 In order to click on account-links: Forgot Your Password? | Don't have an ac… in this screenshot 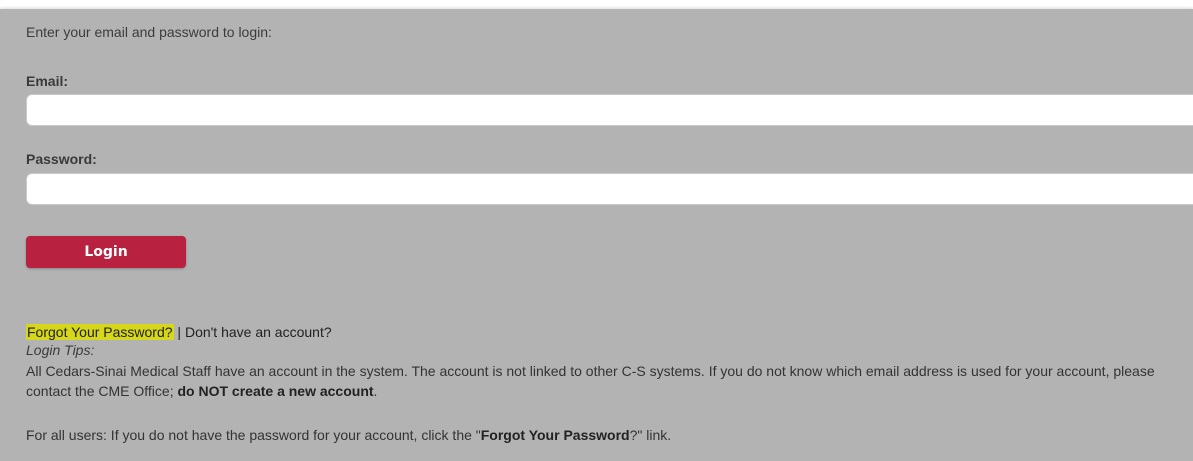, I will do `click(179, 332)`.